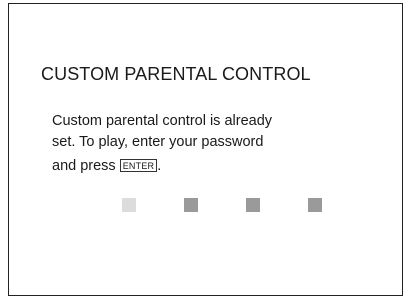  Describe the element at coordinates (176, 74) in the screenshot. I see `dialog-title: CUSTOM PARENTAL CONTROL` at that location.